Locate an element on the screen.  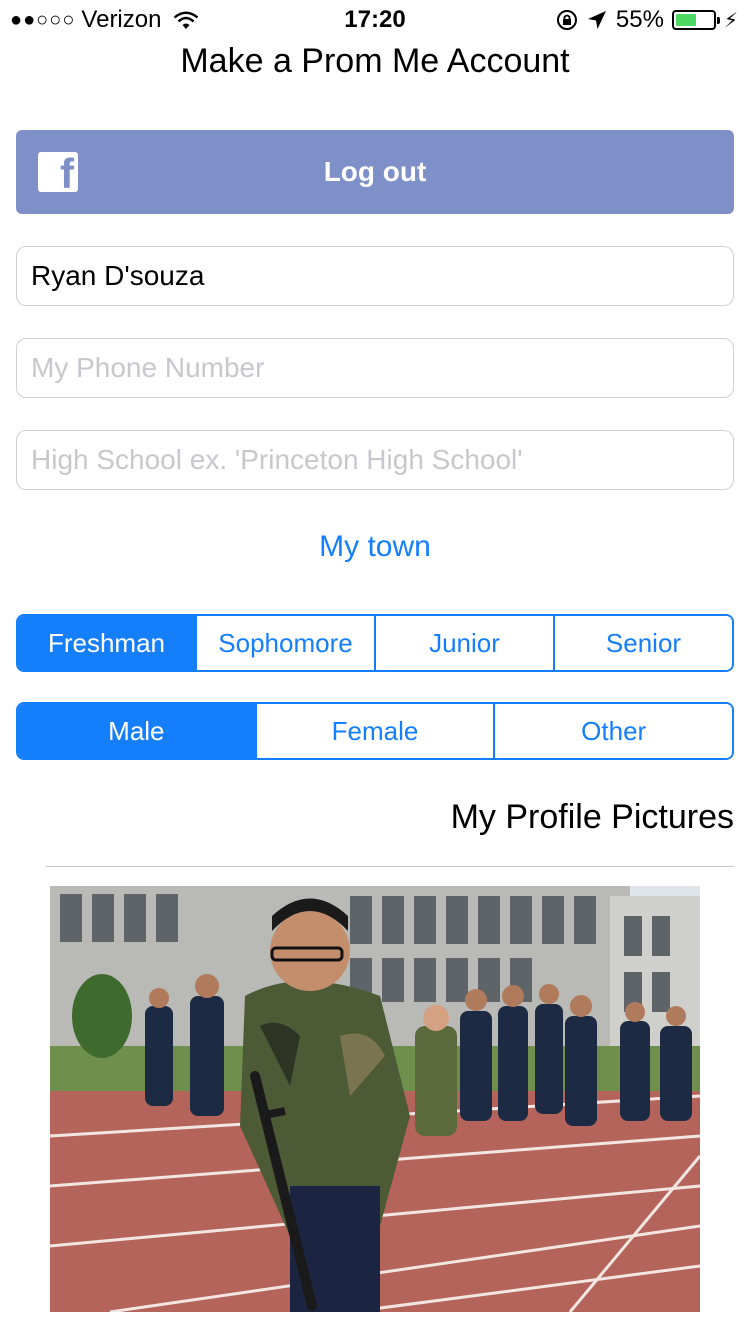
battery-icon is located at coordinates (695, 20).